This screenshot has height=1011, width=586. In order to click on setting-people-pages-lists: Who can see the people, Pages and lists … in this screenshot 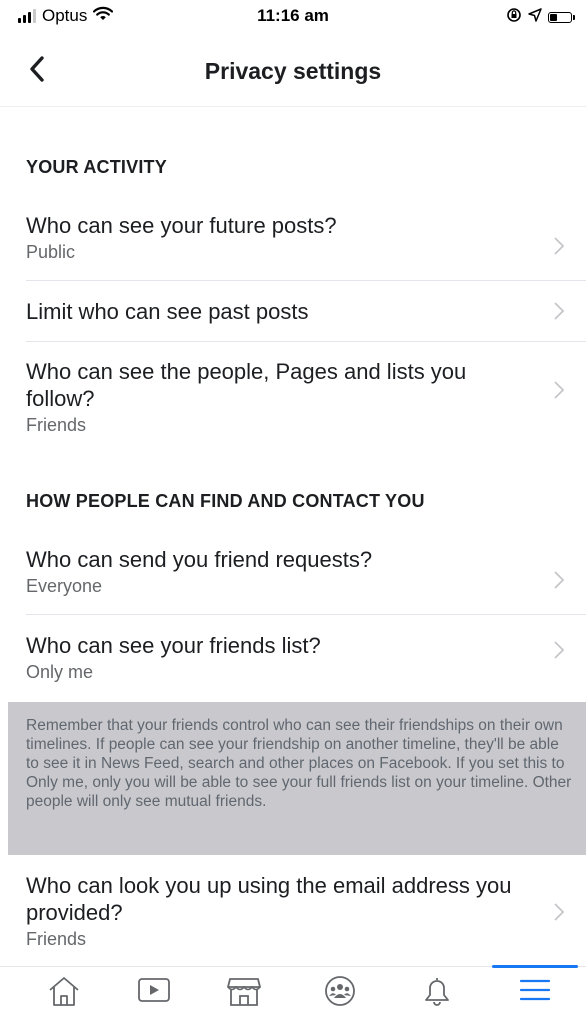, I will do `click(293, 389)`.